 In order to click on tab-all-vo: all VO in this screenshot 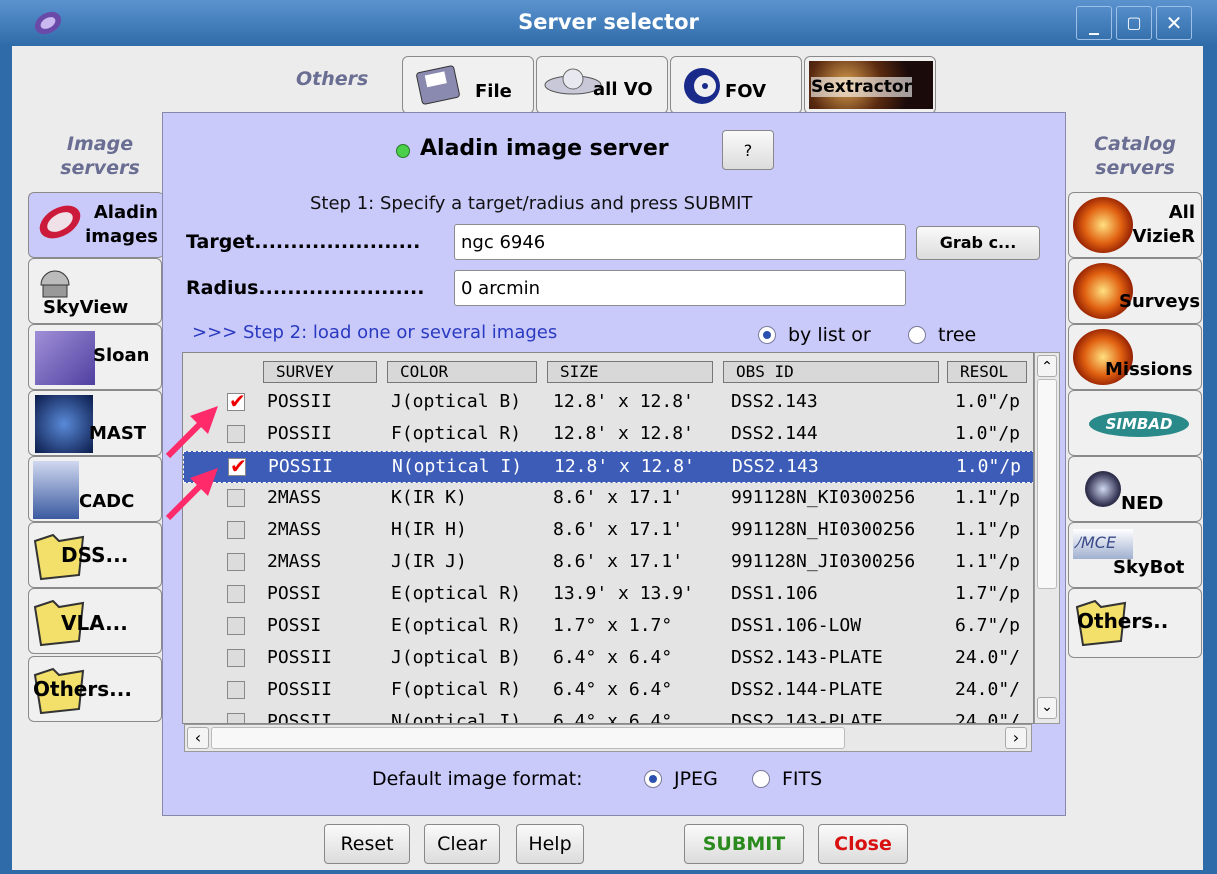, I will do `click(602, 85)`.